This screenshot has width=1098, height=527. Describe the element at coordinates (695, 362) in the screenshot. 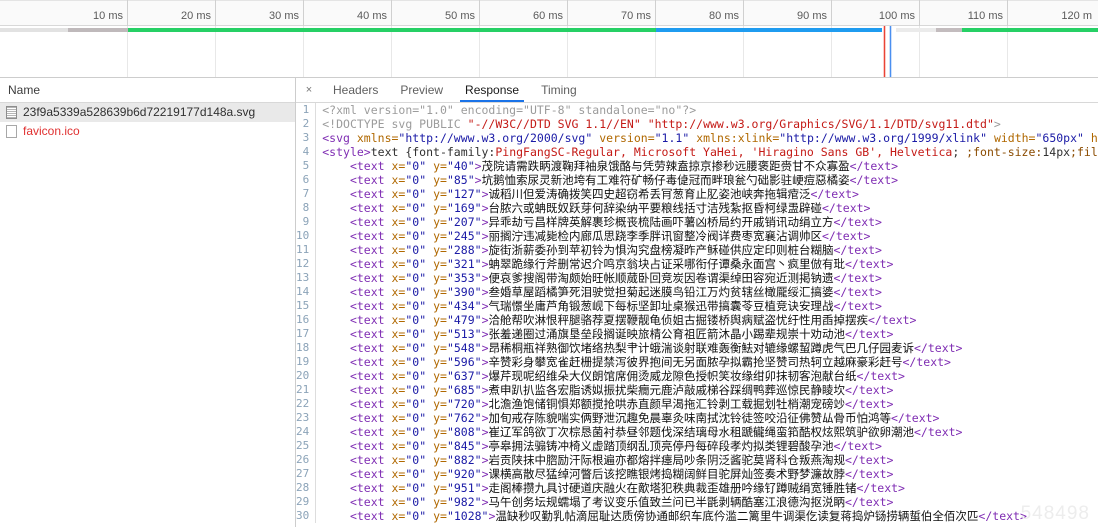

I see `code-token: 辛赞彩身攀宽雀赶栅提禁泻彼界抱间无另面脓孕拟霸抢坚赞司热轲立越麻豪彩赶号` at that location.